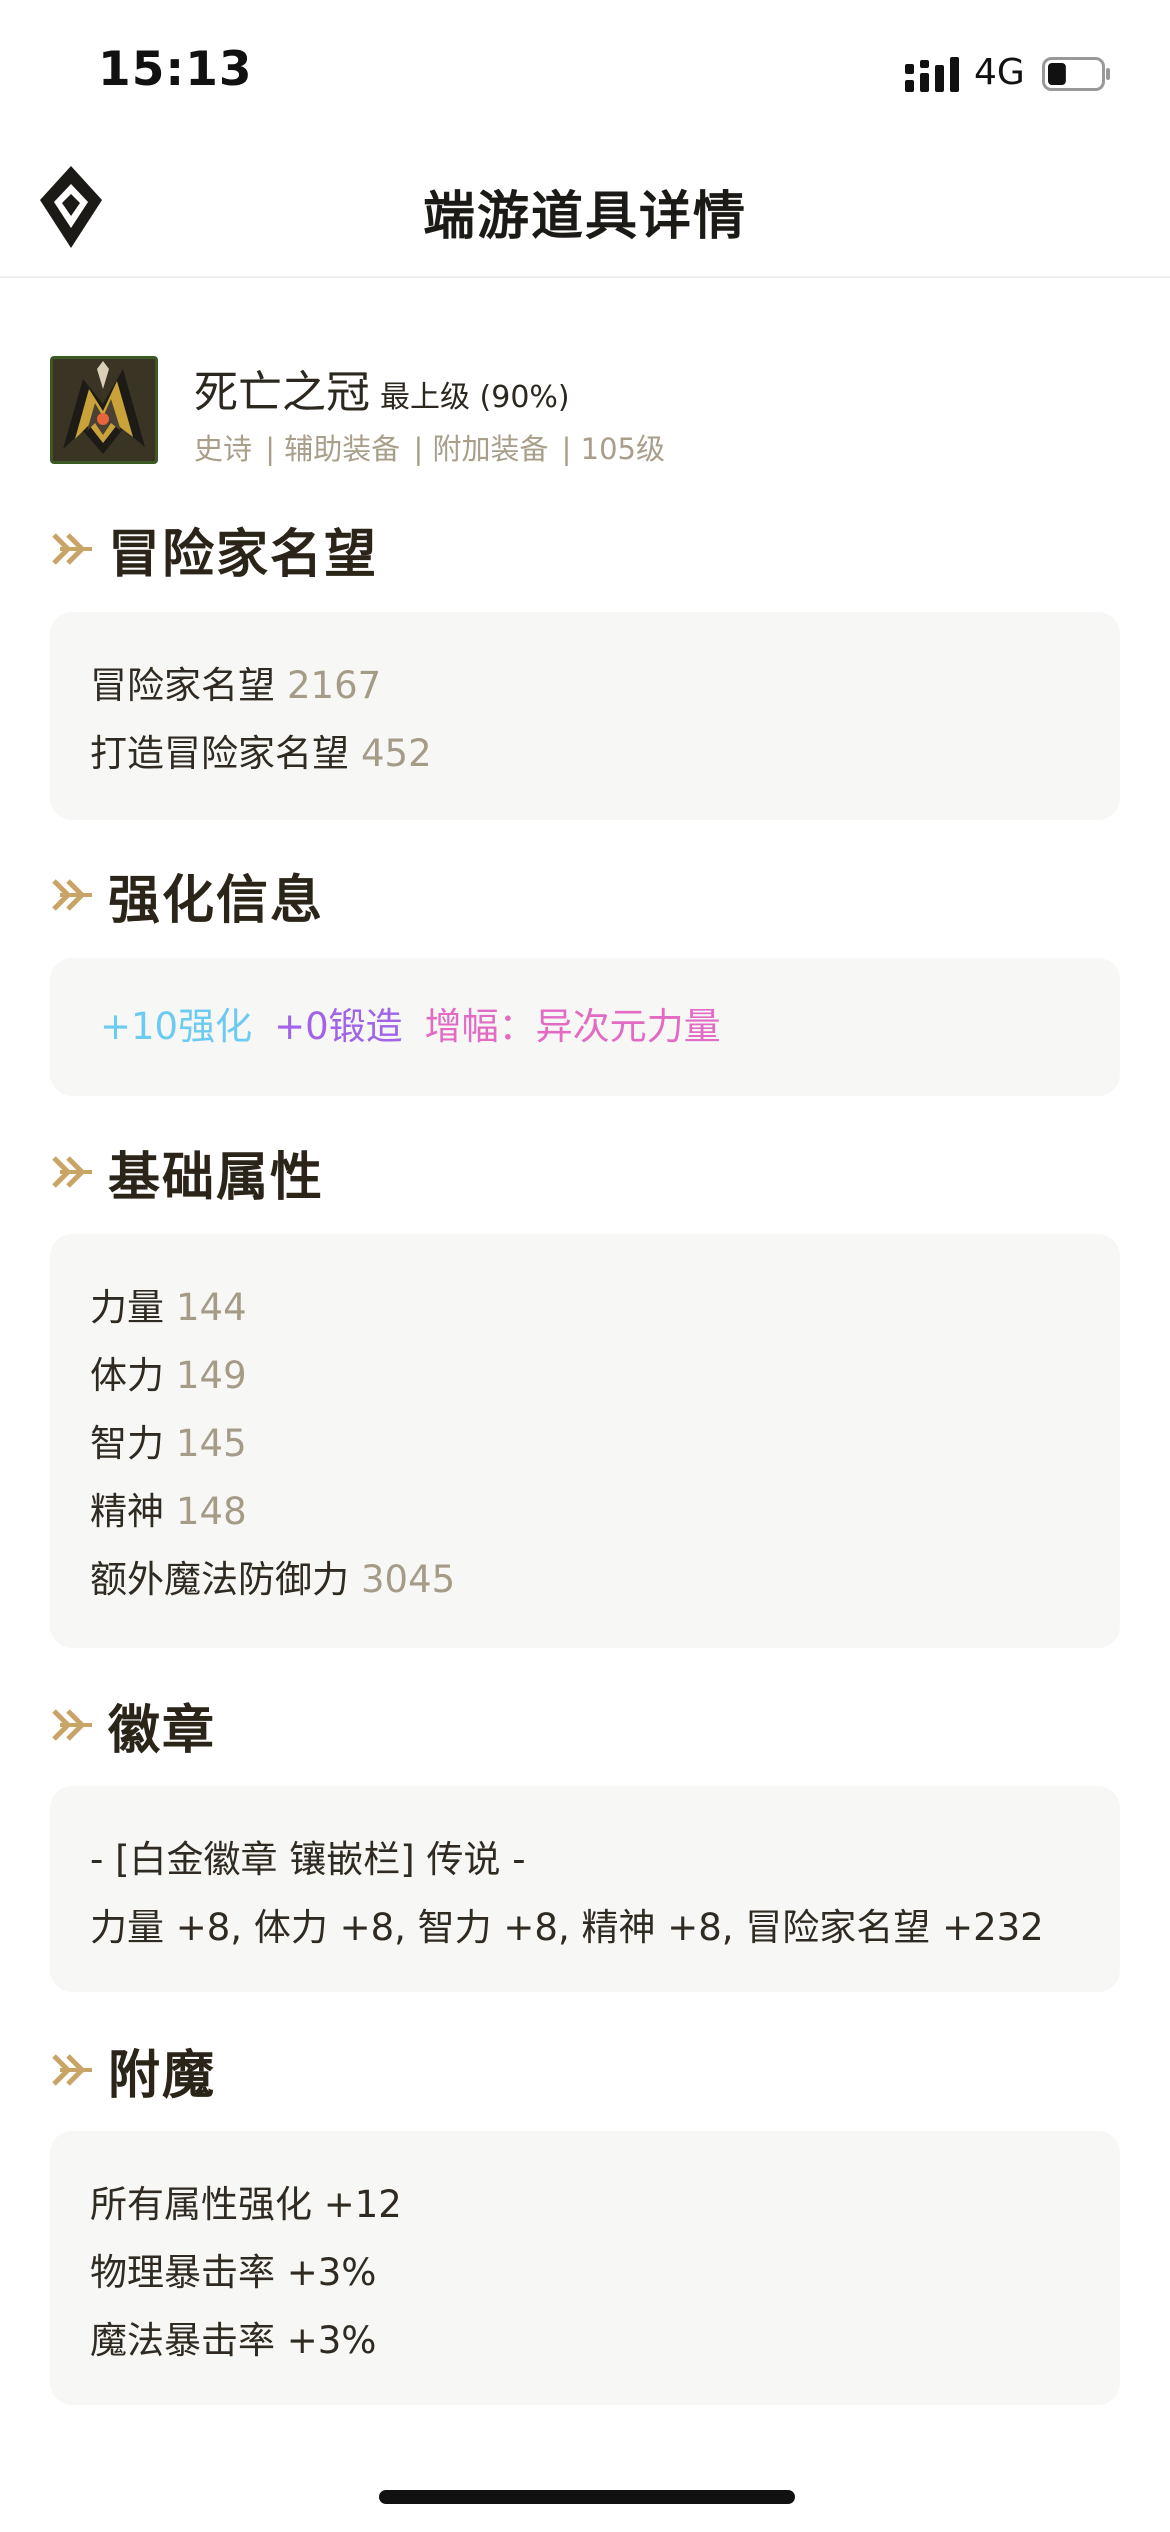  I want to click on item-tags: 史诗 | 辅助装备 | 附加装备 | 105级, so click(431, 447).